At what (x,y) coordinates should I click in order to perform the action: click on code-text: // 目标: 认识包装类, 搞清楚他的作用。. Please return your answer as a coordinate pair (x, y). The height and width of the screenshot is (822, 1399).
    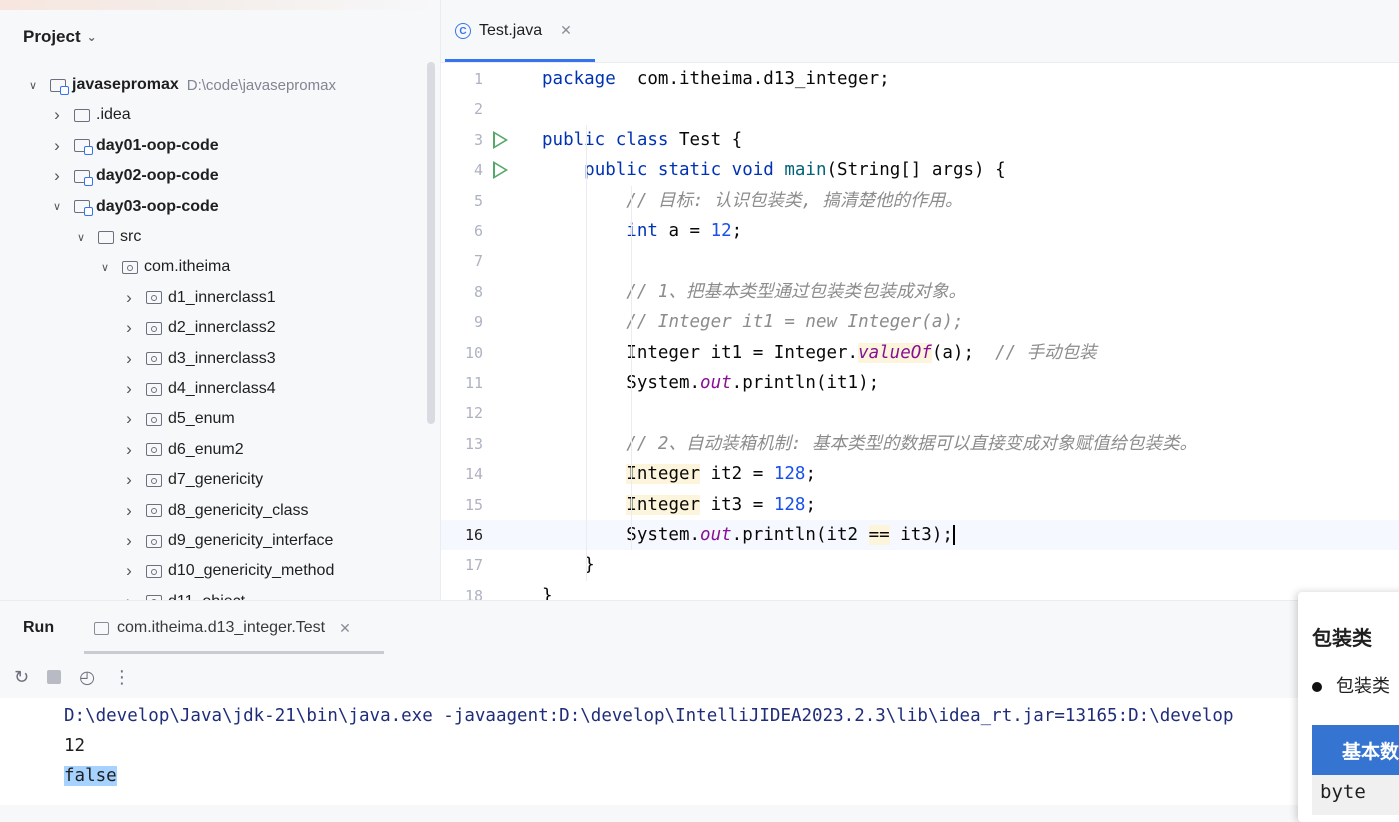
    Looking at the image, I should click on (752, 201).